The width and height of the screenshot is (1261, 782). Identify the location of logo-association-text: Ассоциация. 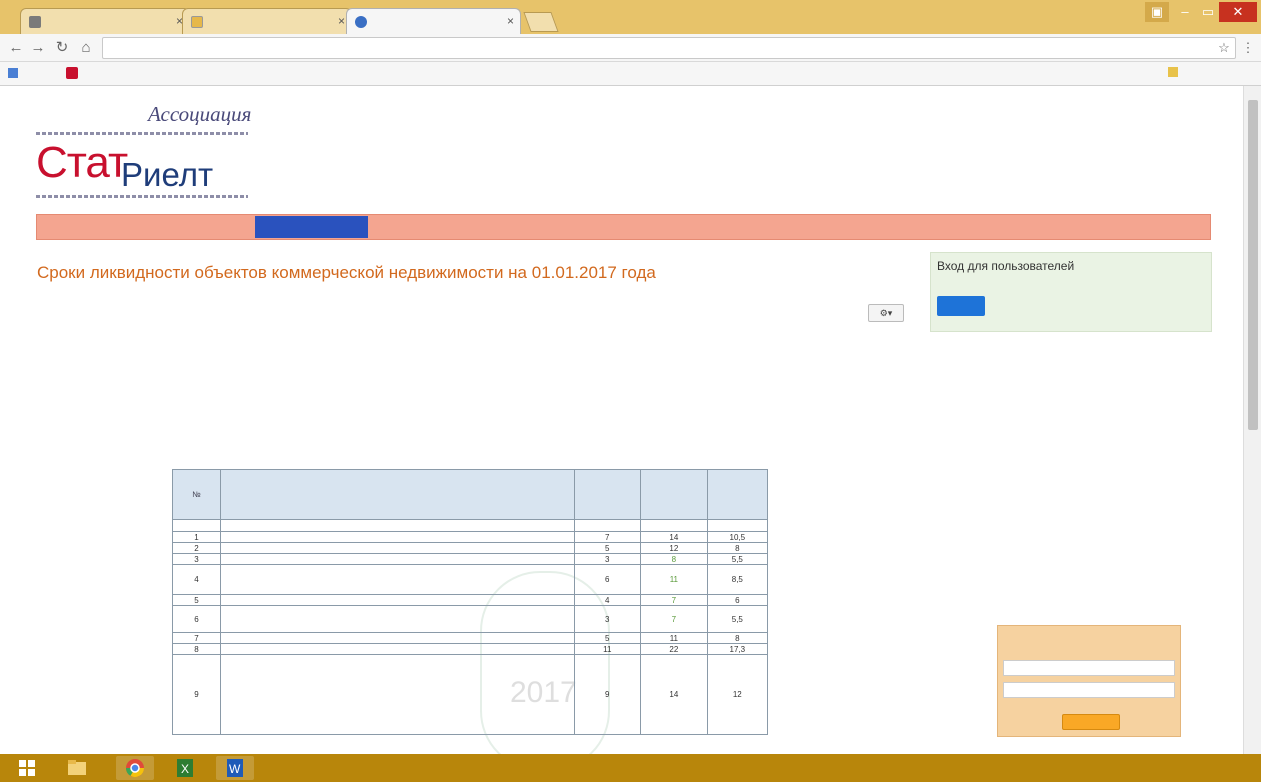
(200, 114).